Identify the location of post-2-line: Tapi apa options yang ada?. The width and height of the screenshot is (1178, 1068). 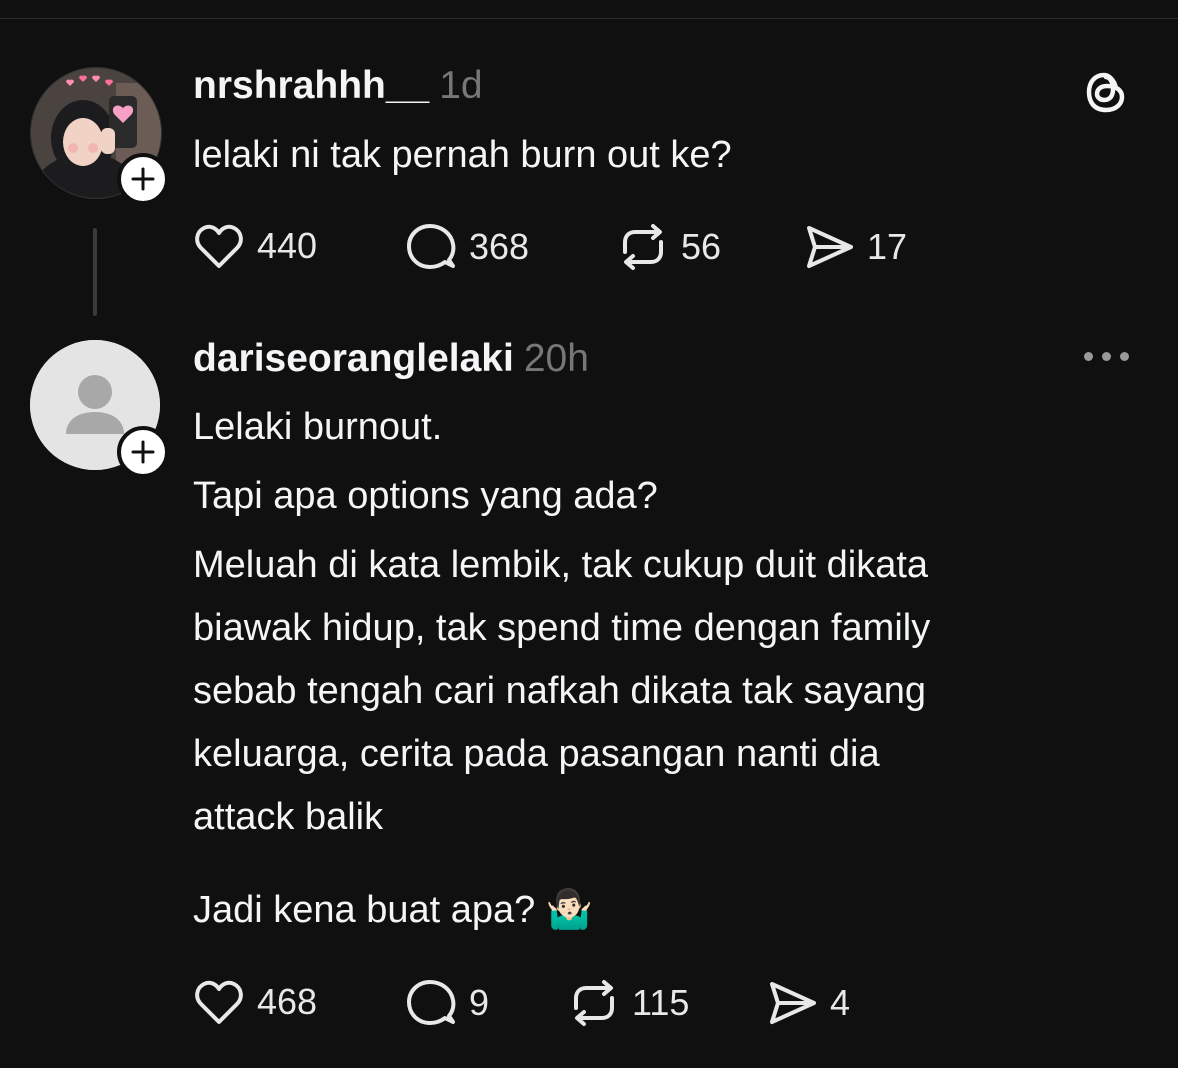
(425, 496).